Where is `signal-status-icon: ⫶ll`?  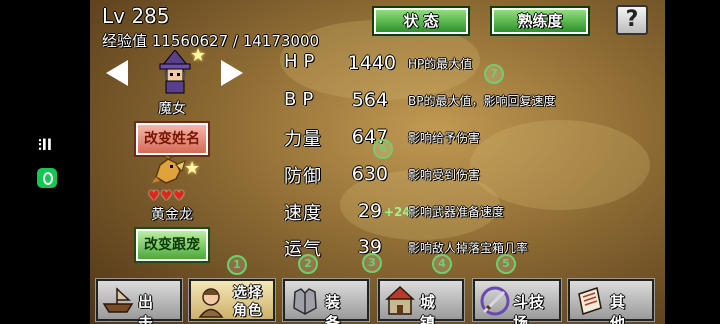
signal-status-icon: ⫶ll is located at coordinates (45, 145).